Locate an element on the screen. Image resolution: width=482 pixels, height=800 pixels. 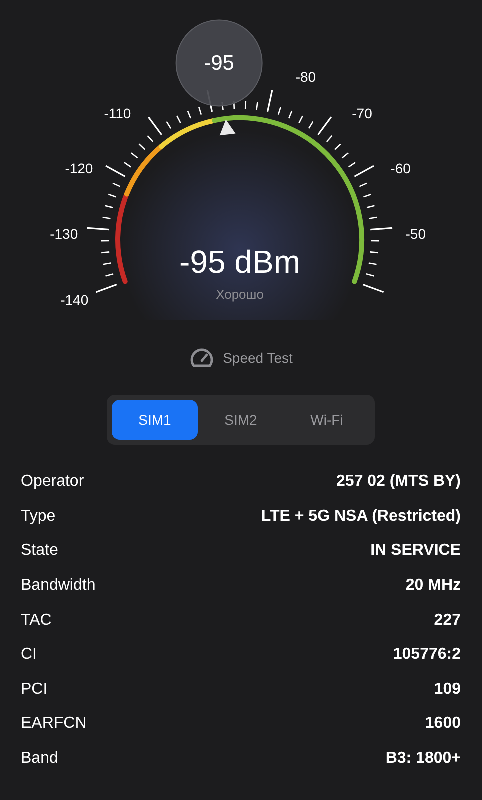
field-value: 109 is located at coordinates (447, 690).